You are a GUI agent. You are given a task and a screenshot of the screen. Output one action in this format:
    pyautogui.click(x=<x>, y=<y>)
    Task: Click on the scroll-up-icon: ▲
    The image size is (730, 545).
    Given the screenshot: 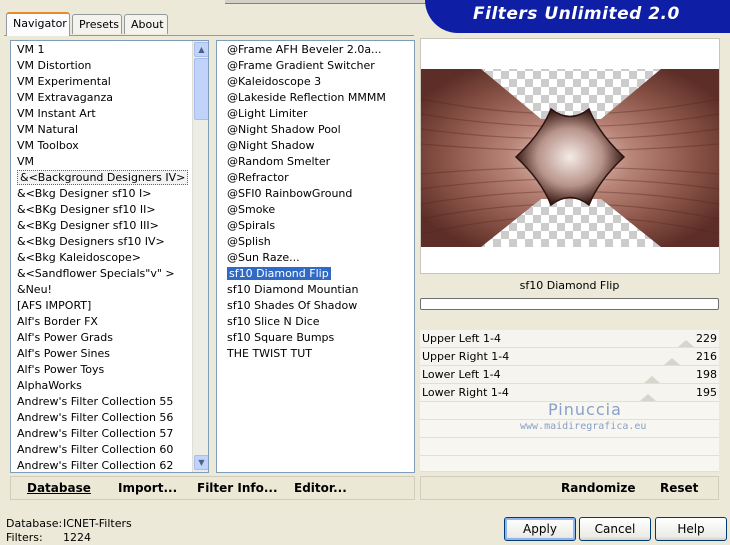 What is the action you would take?
    pyautogui.click(x=201, y=49)
    